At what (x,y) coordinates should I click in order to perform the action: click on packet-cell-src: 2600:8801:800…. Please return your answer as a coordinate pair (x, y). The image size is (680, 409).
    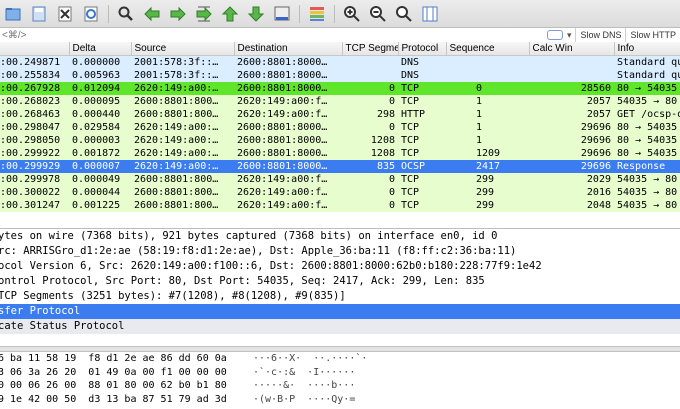
    Looking at the image, I should click on (182, 205).